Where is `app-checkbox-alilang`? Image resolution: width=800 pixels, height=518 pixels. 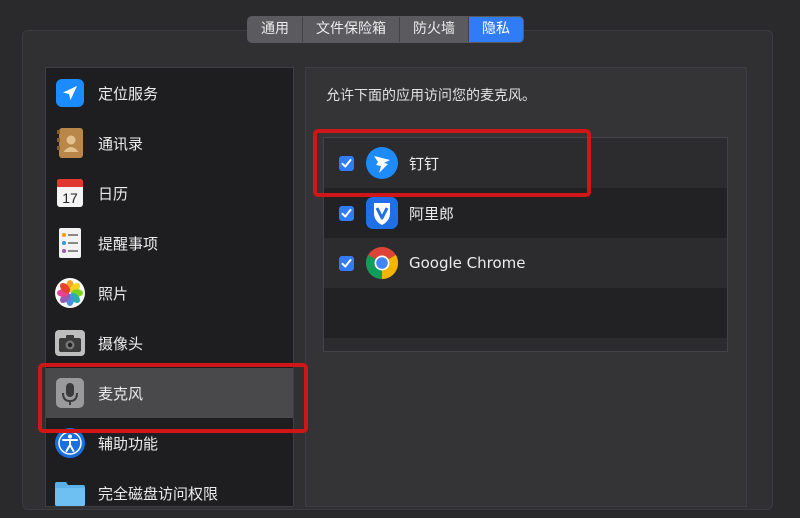
app-checkbox-alilang is located at coordinates (346, 213).